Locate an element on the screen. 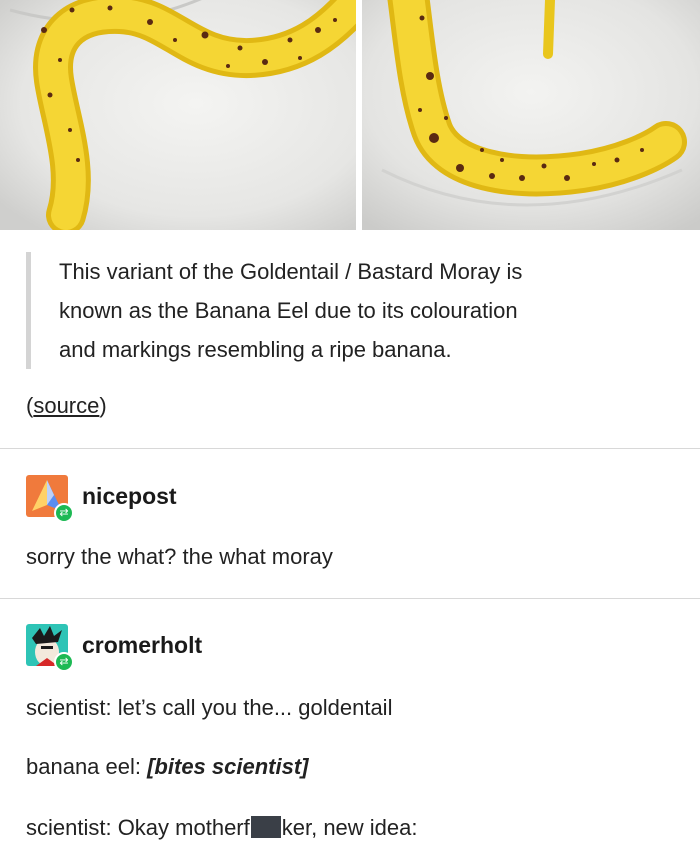 Image resolution: width=700 pixels, height=852 pixels. text-before-censor: scientist: Okay motherf is located at coordinates (138, 827).